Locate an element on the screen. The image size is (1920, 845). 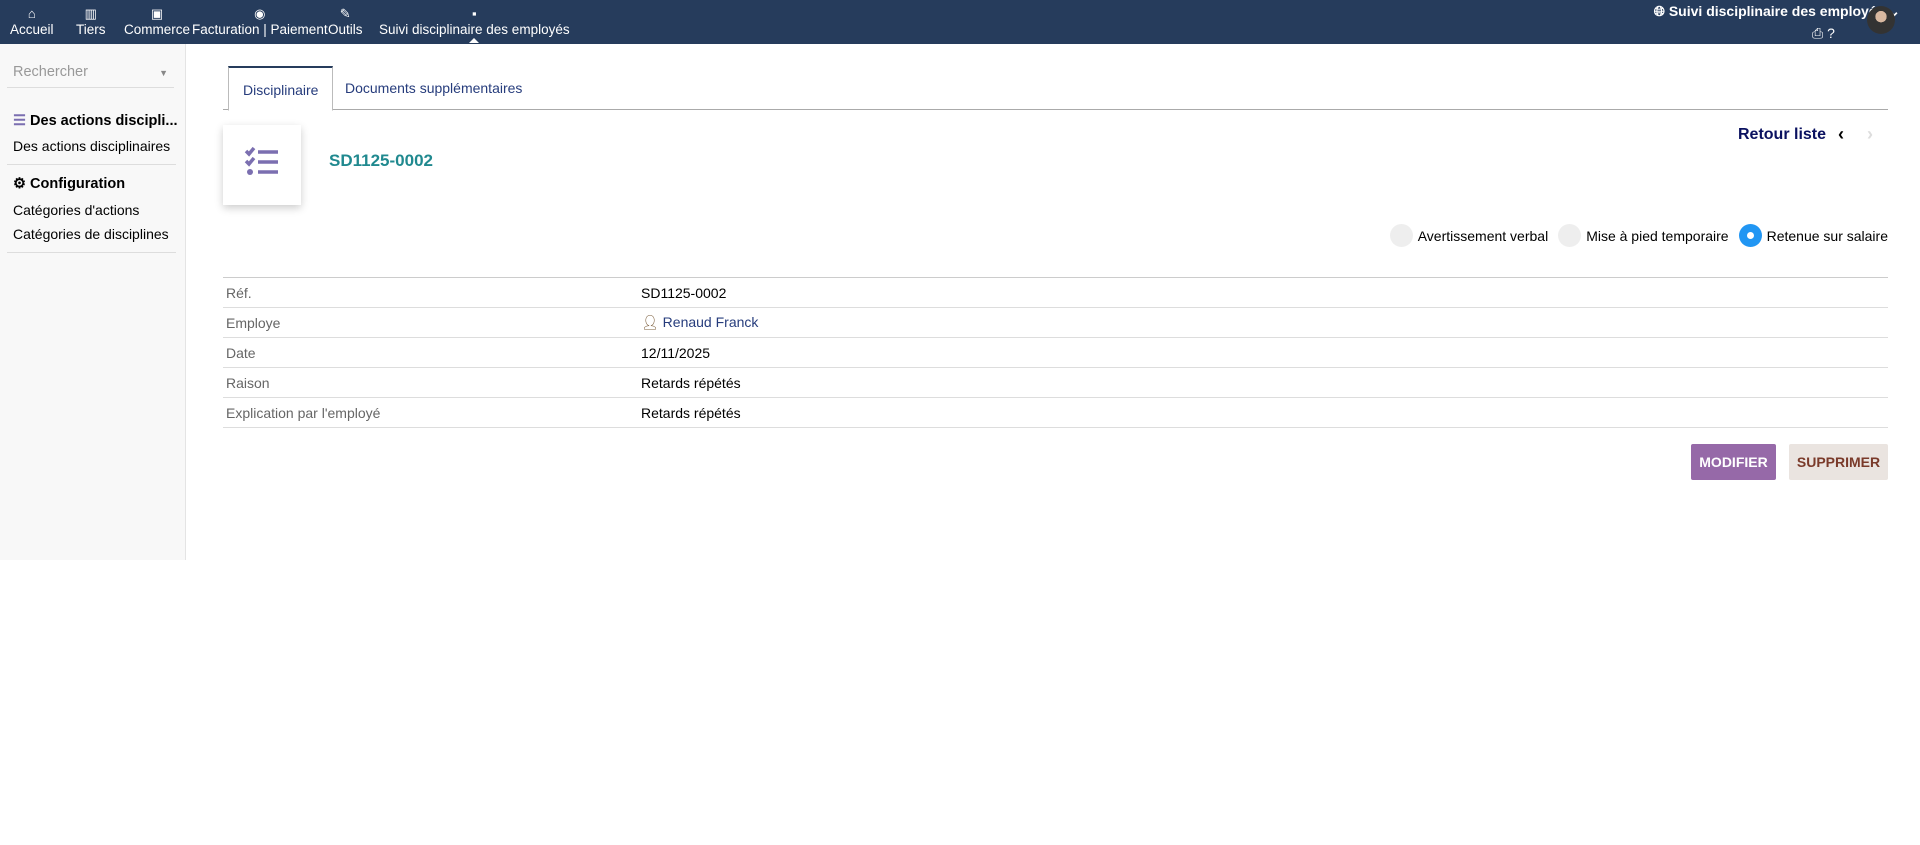
nav-facturation: ◉ Facturation | Paiement is located at coordinates (260, 21).